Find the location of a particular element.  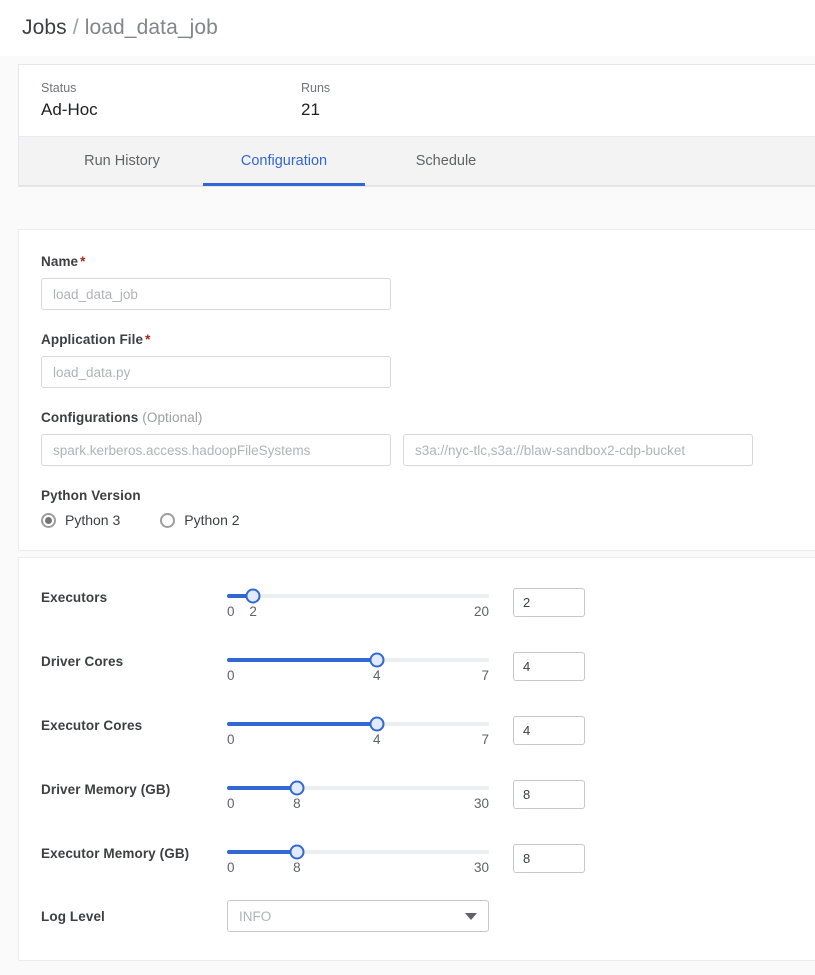

configurations-label: Configurations (Optional) is located at coordinates (428, 417).